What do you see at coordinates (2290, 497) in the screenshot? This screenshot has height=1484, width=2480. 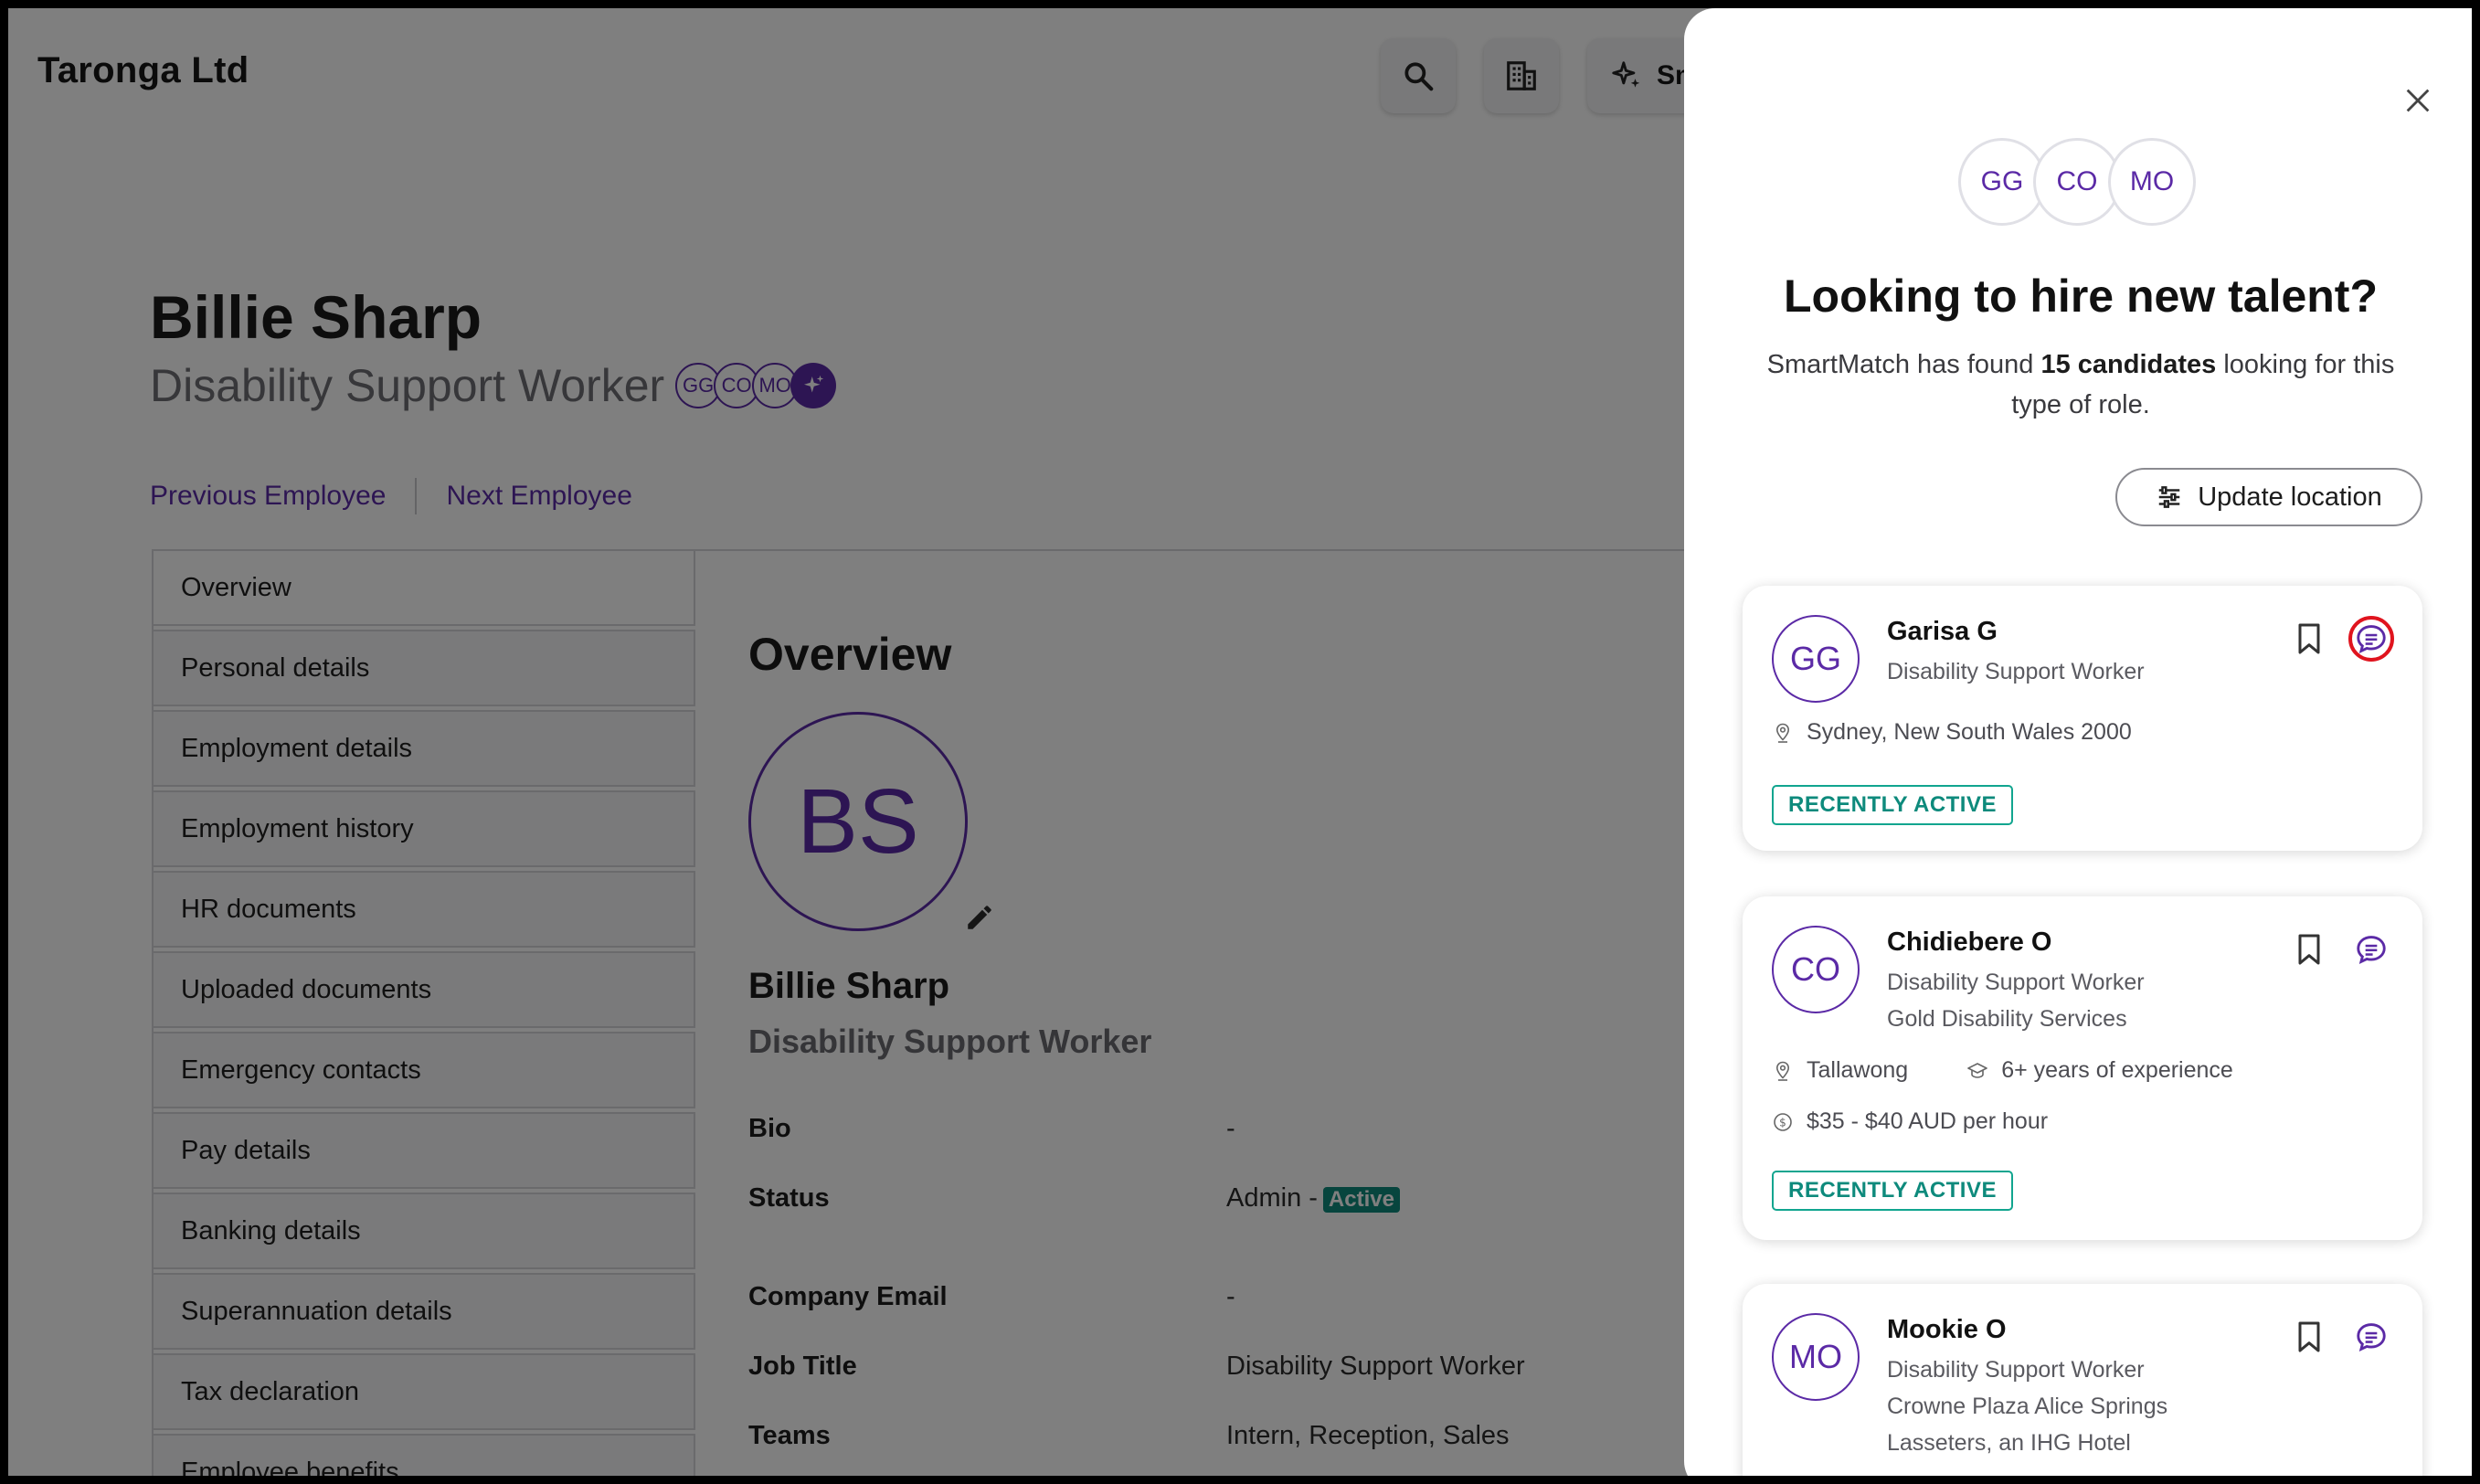 I see `update-location-label: Update location` at bounding box center [2290, 497].